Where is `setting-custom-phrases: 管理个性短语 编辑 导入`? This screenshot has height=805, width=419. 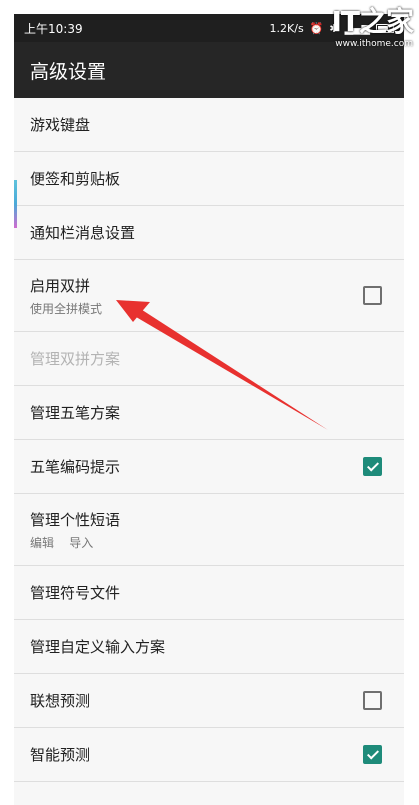 setting-custom-phrases: 管理个性短语 编辑 导入 is located at coordinates (209, 530).